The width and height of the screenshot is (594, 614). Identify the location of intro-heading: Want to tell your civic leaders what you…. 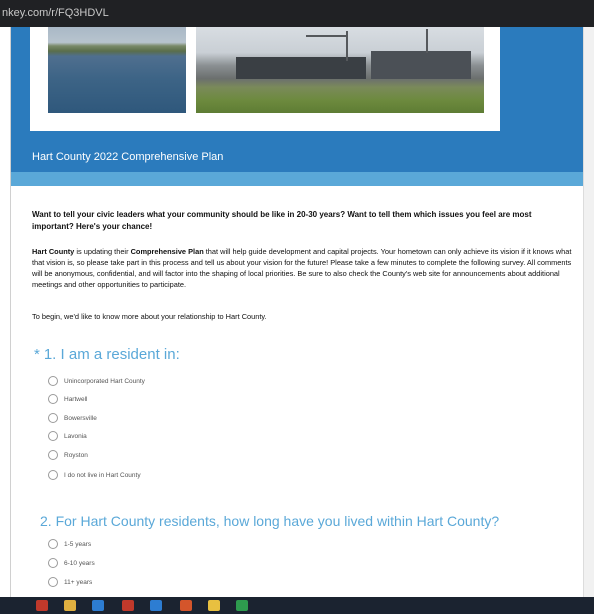
(282, 220).